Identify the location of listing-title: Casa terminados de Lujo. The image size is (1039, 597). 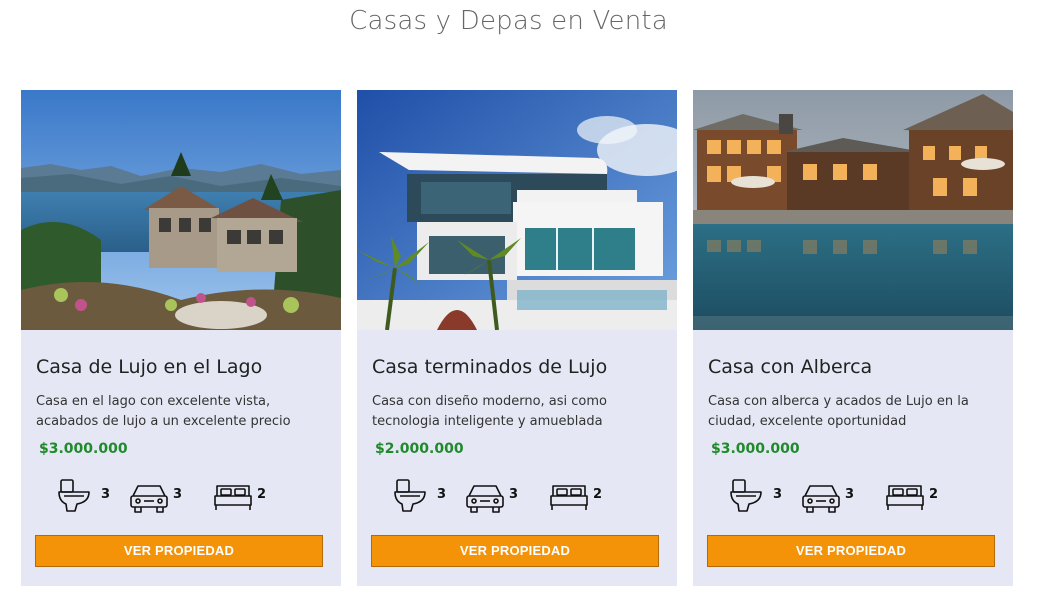
(490, 367).